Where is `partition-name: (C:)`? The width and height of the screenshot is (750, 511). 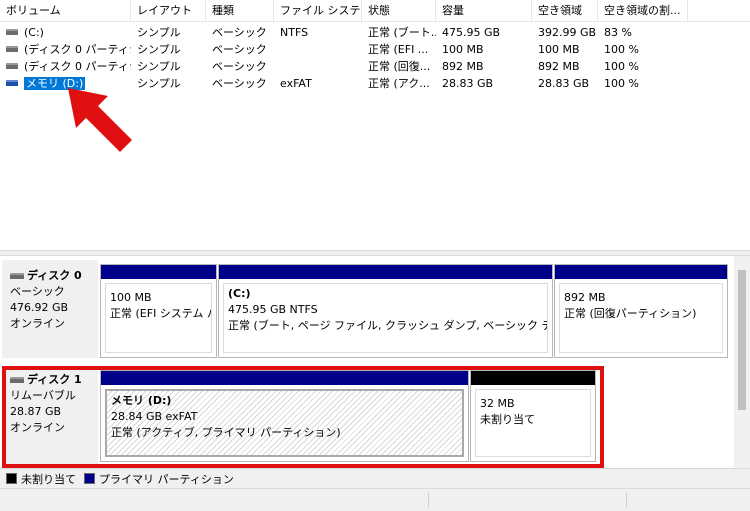 partition-name: (C:) is located at coordinates (239, 293).